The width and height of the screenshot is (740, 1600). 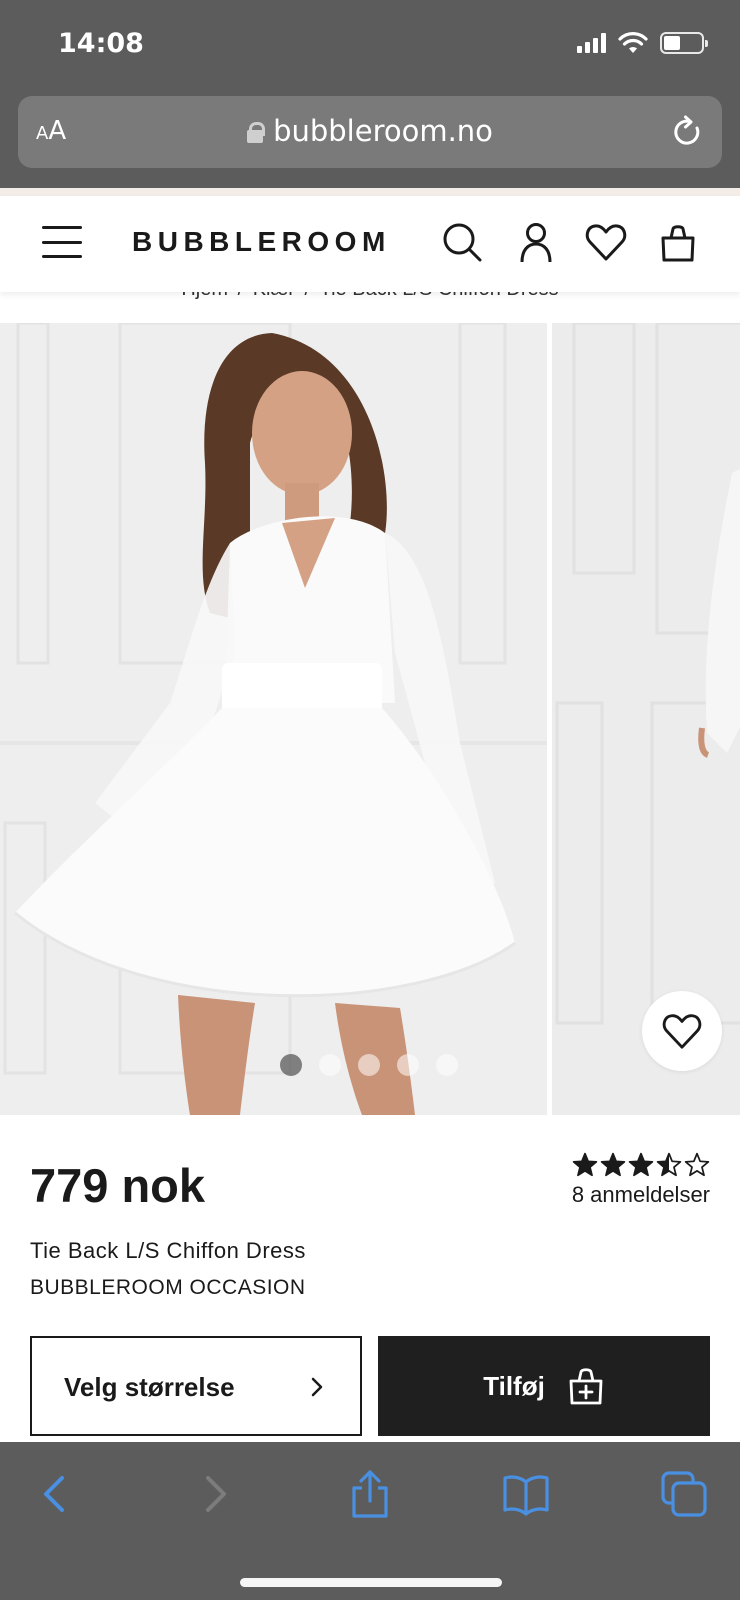 What do you see at coordinates (256, 132) in the screenshot?
I see `lock-icon` at bounding box center [256, 132].